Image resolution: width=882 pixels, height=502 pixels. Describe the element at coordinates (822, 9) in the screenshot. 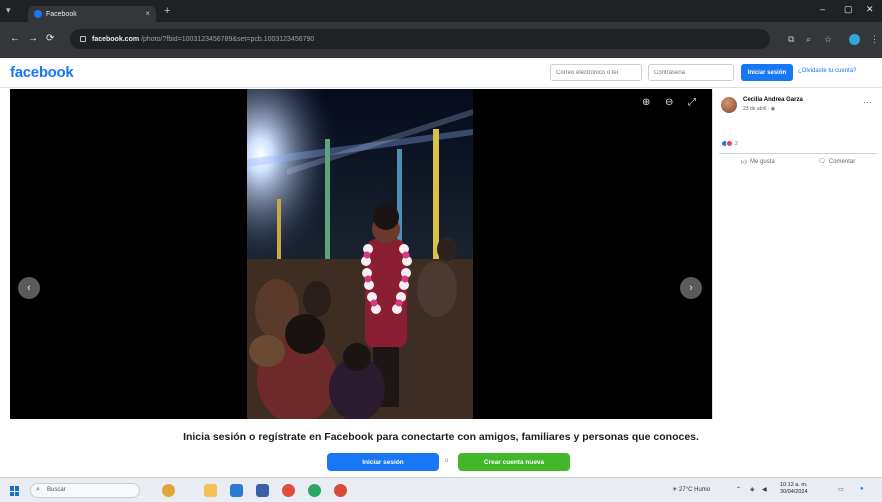

I see `minimize-button: –` at that location.